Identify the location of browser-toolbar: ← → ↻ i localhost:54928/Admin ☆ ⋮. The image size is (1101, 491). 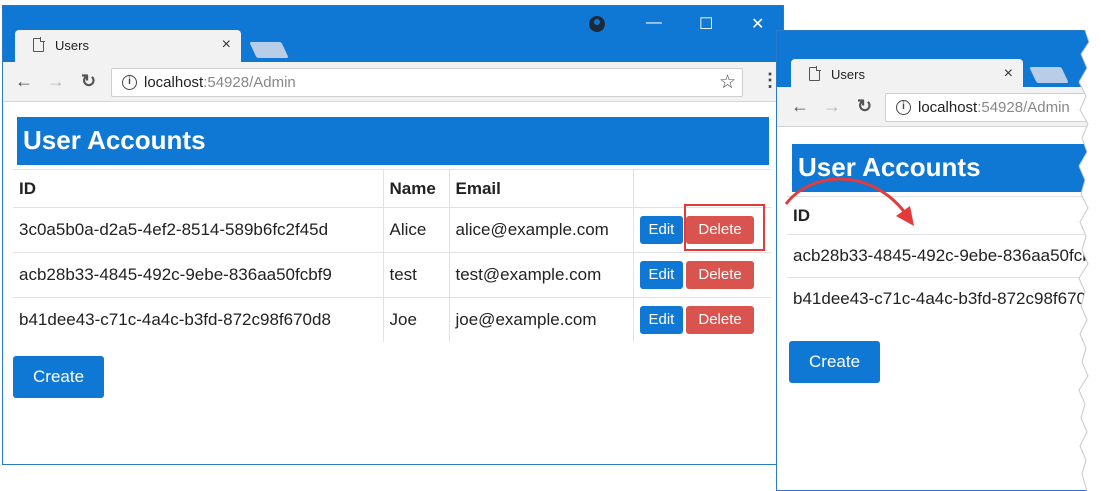
(393, 82).